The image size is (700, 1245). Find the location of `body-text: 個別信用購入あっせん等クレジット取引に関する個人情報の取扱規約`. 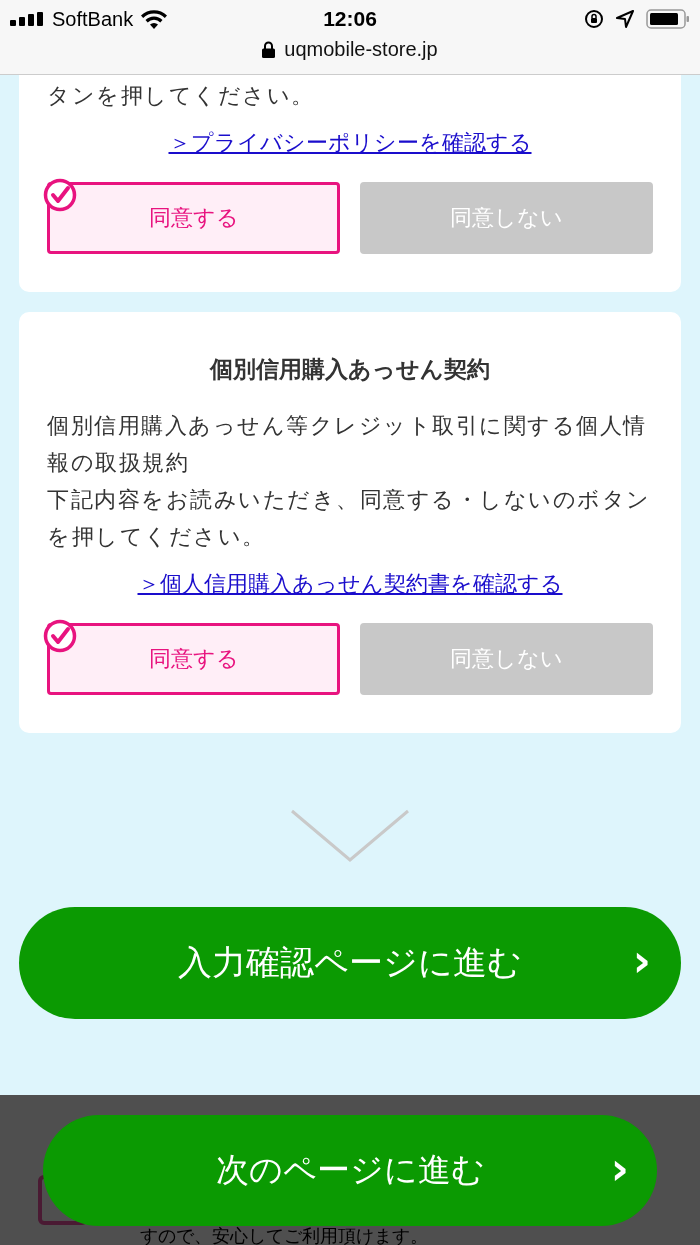

body-text: 個別信用購入あっせん等クレジット取引に関する個人情報の取扱規約 is located at coordinates (347, 444).